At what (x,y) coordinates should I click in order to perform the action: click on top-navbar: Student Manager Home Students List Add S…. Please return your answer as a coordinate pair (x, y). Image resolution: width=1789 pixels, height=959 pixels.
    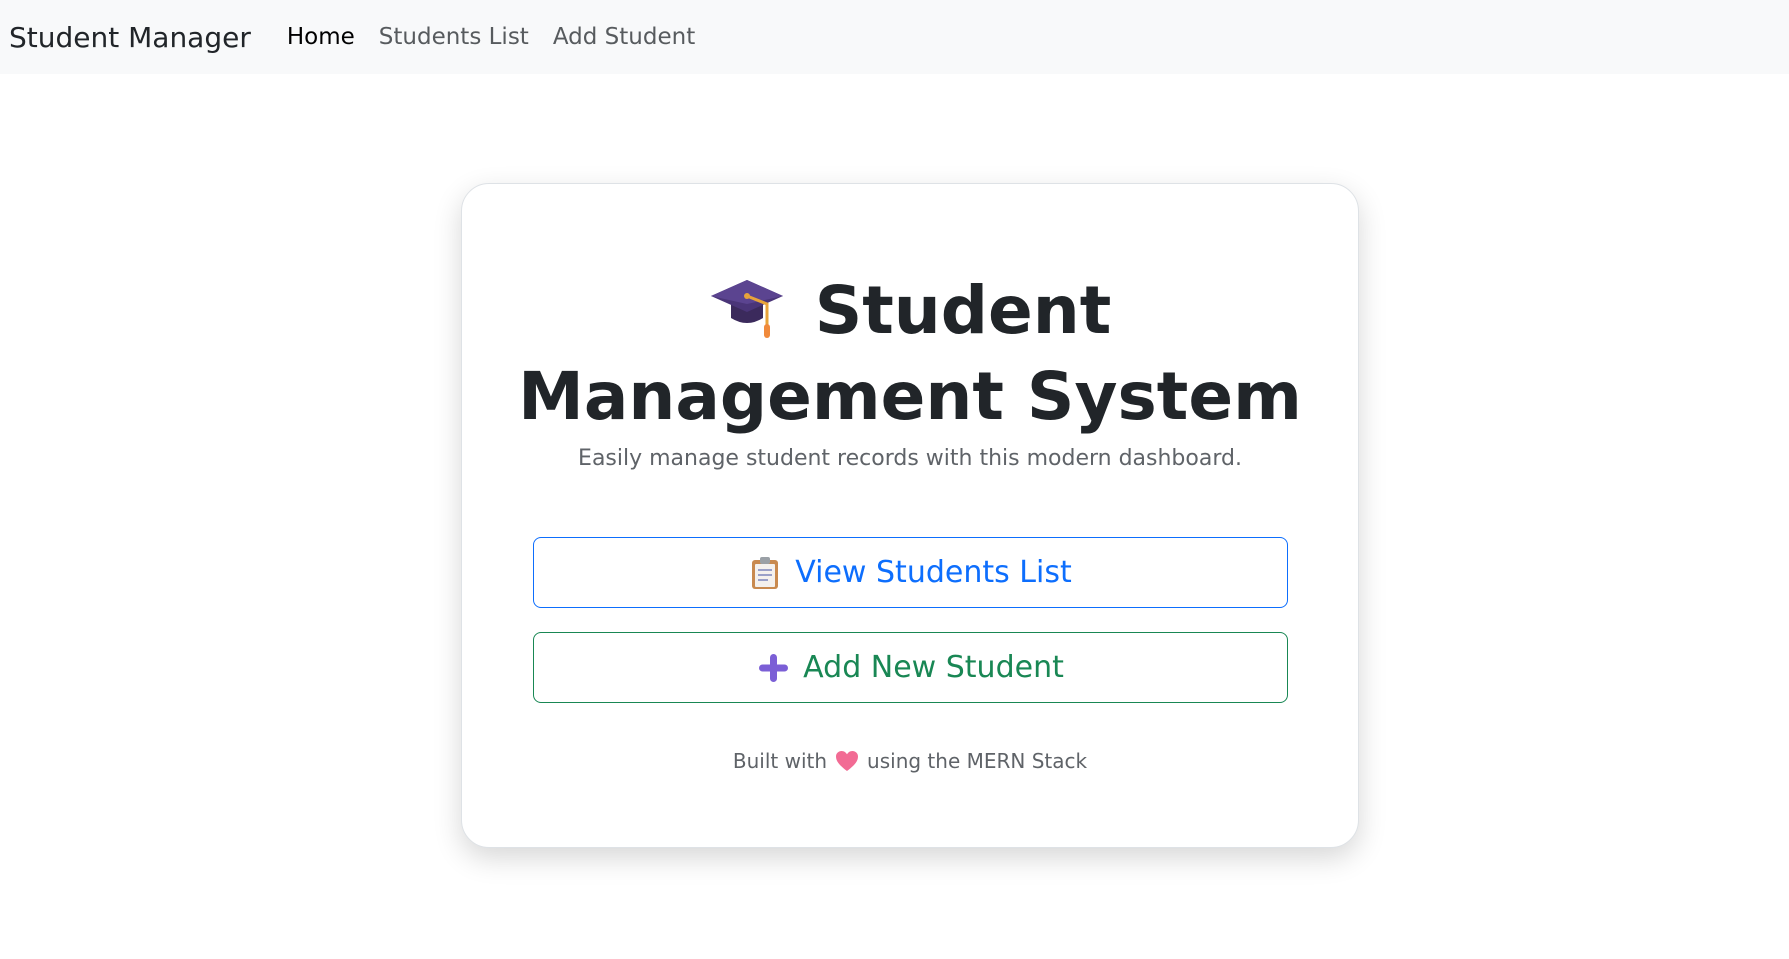
    Looking at the image, I should click on (894, 37).